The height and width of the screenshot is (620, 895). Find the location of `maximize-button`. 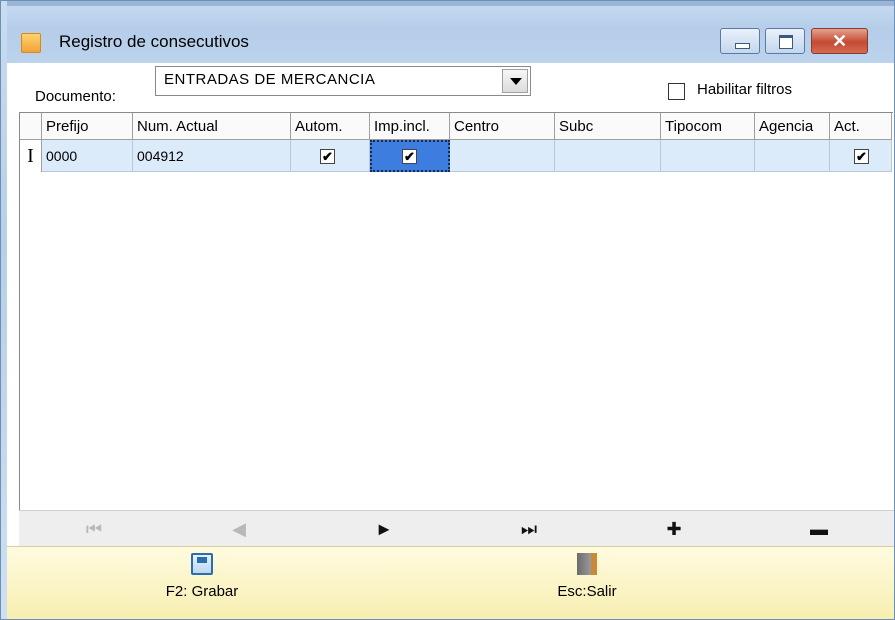

maximize-button is located at coordinates (785, 41).